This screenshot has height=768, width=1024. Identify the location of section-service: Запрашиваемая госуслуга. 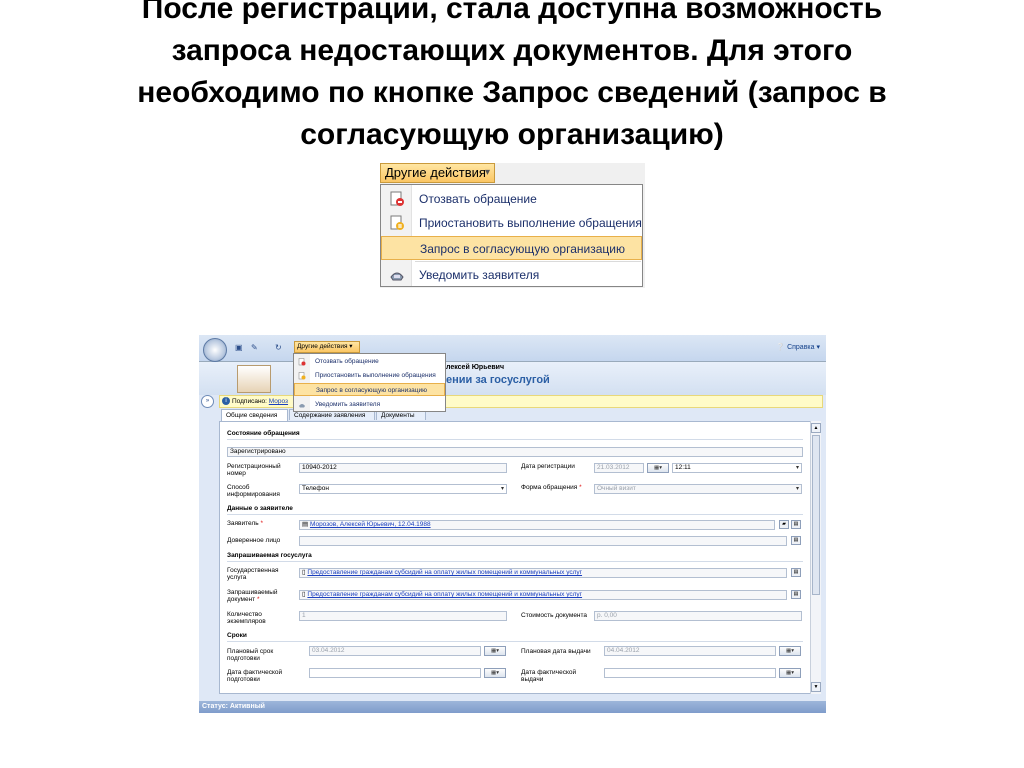
(269, 555).